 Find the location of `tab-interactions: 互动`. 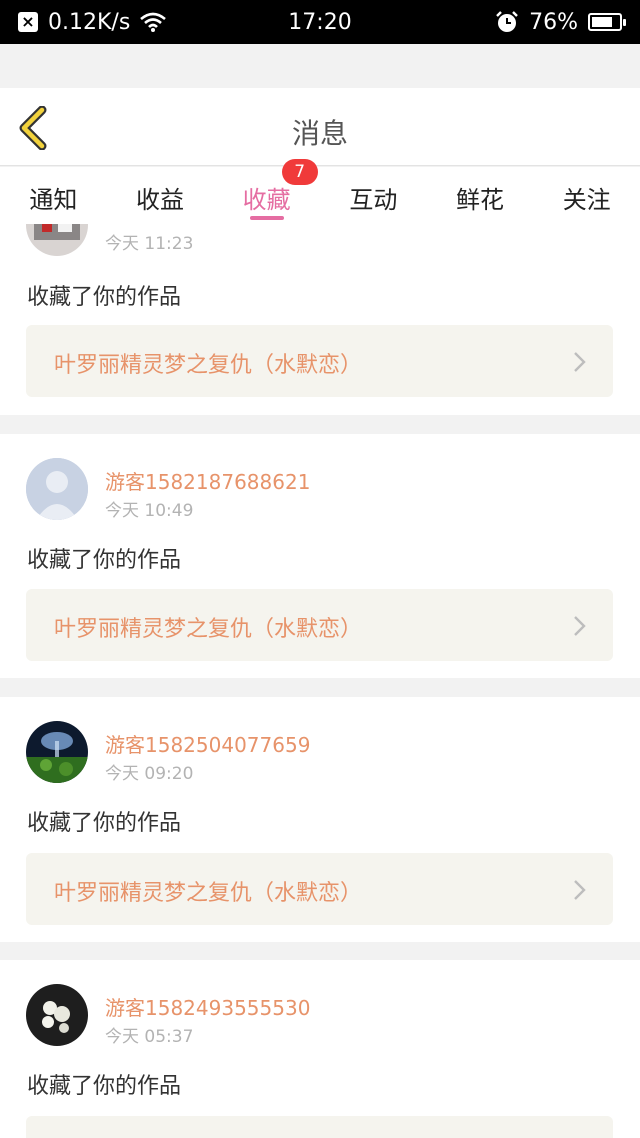

tab-interactions: 互动 is located at coordinates (373, 195).